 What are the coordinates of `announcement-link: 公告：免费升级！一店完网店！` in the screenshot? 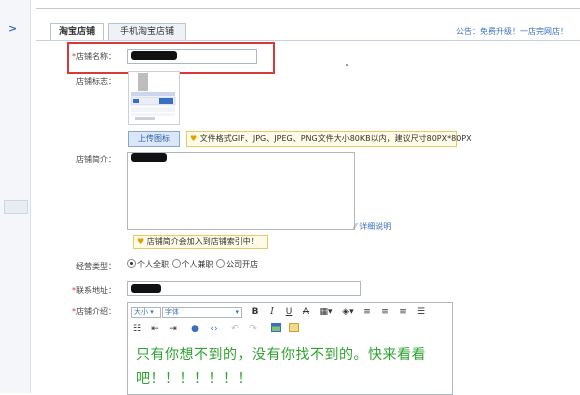 It's located at (512, 31).